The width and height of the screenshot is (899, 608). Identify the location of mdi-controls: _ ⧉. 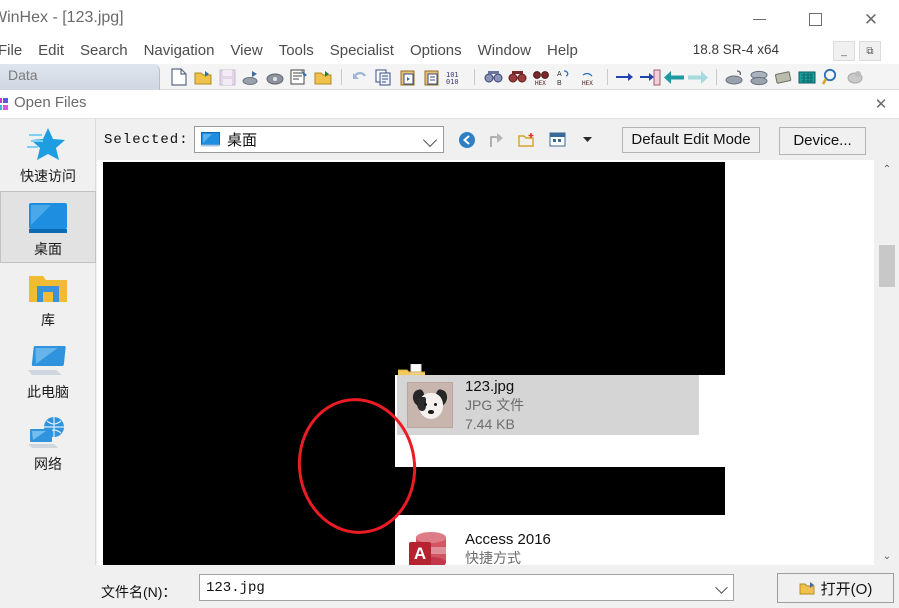
(857, 51).